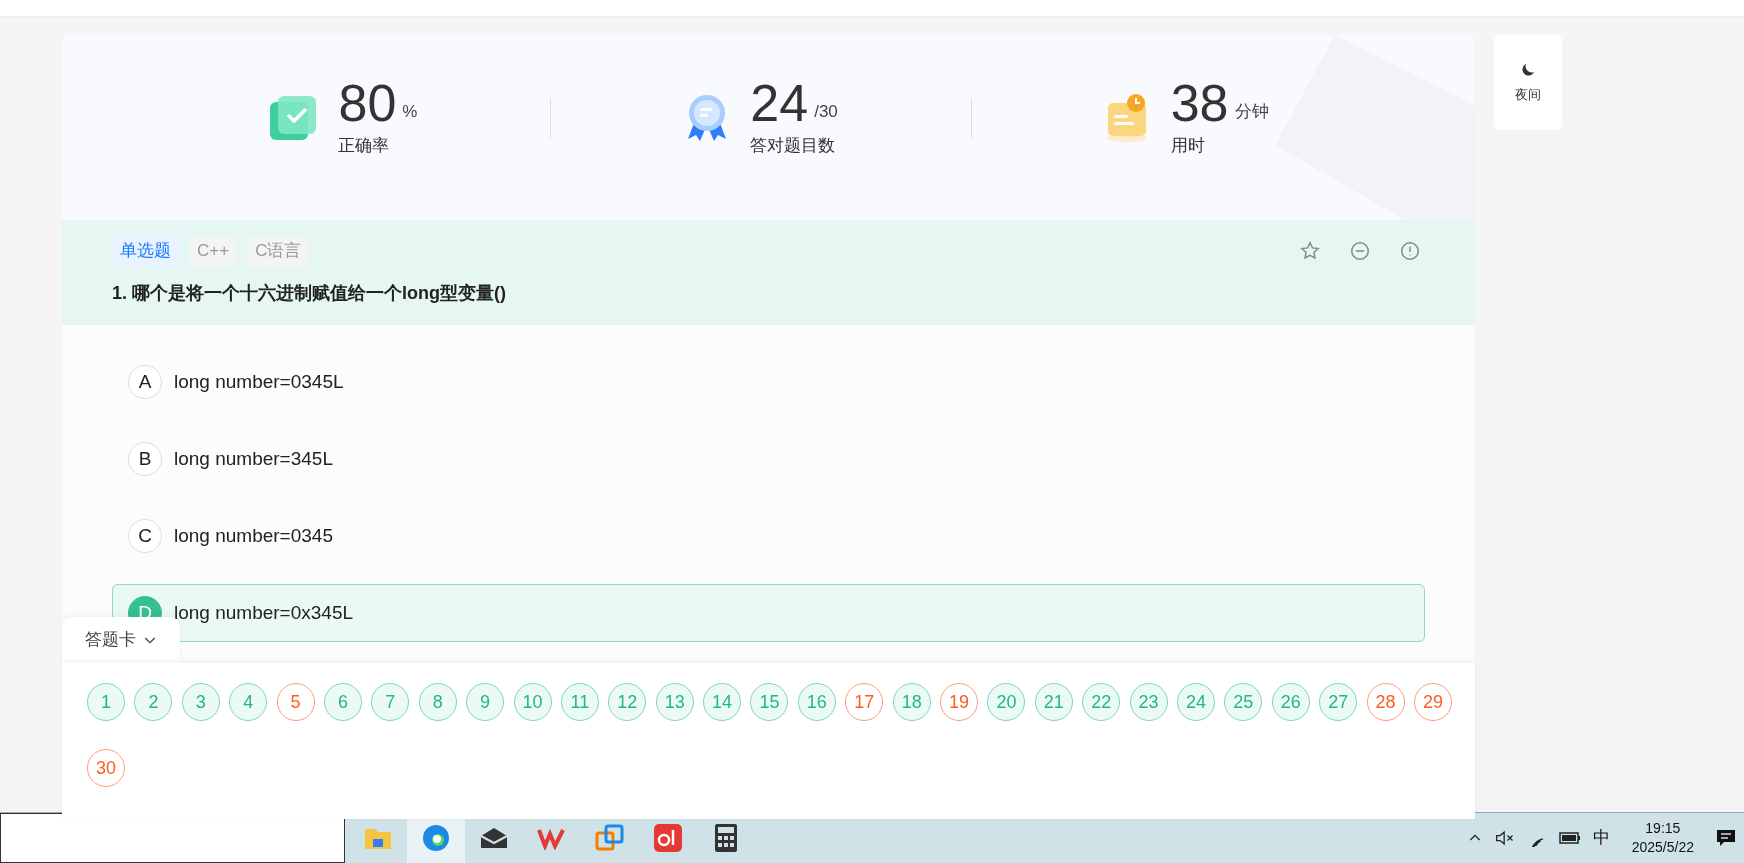  Describe the element at coordinates (1148, 702) in the screenshot. I see `question-number: 23` at that location.